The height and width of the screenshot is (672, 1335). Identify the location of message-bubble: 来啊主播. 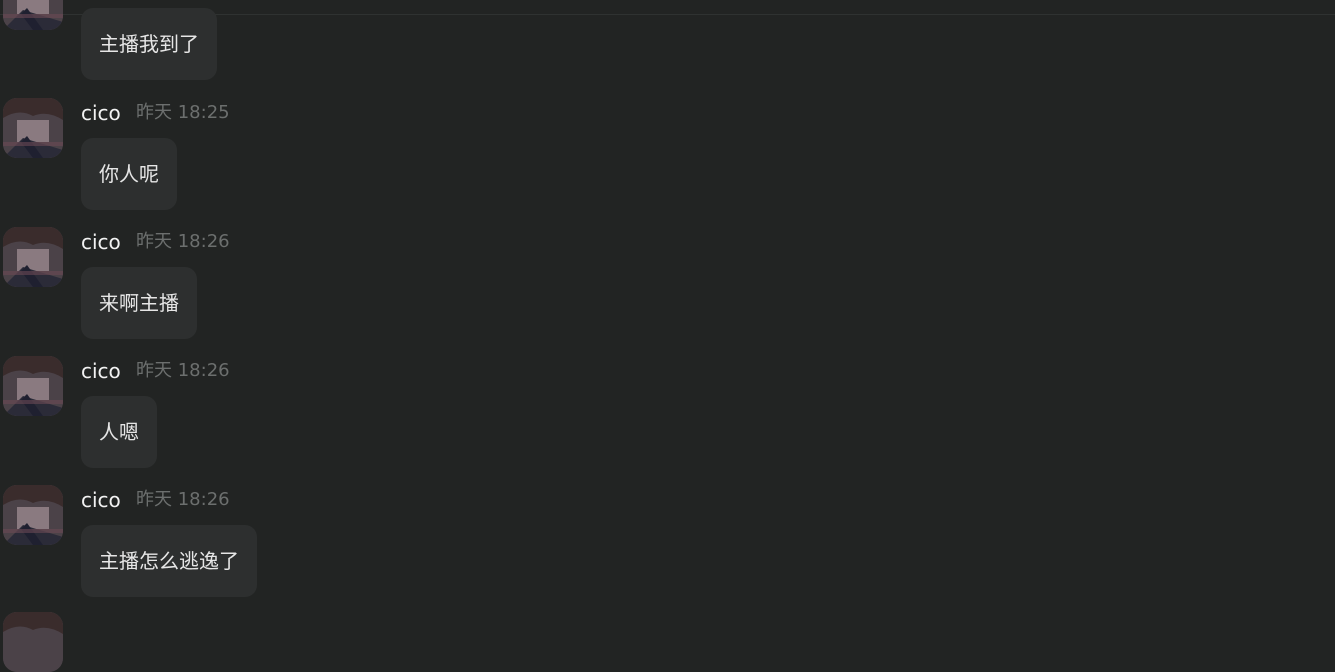
(139, 303).